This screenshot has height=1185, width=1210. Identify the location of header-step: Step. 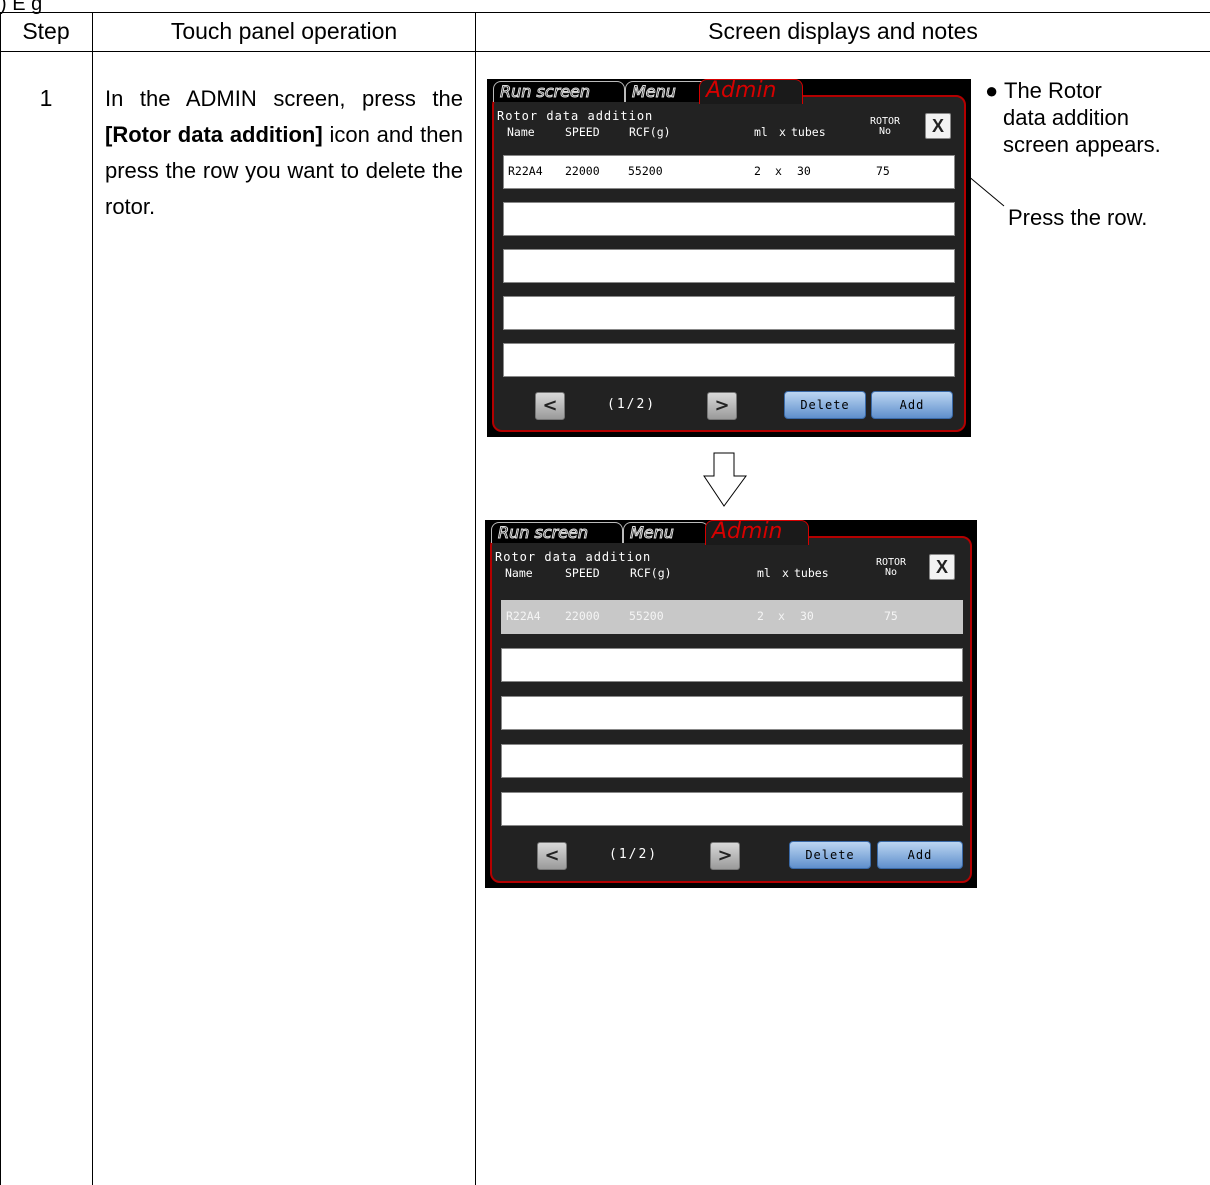
(46, 31).